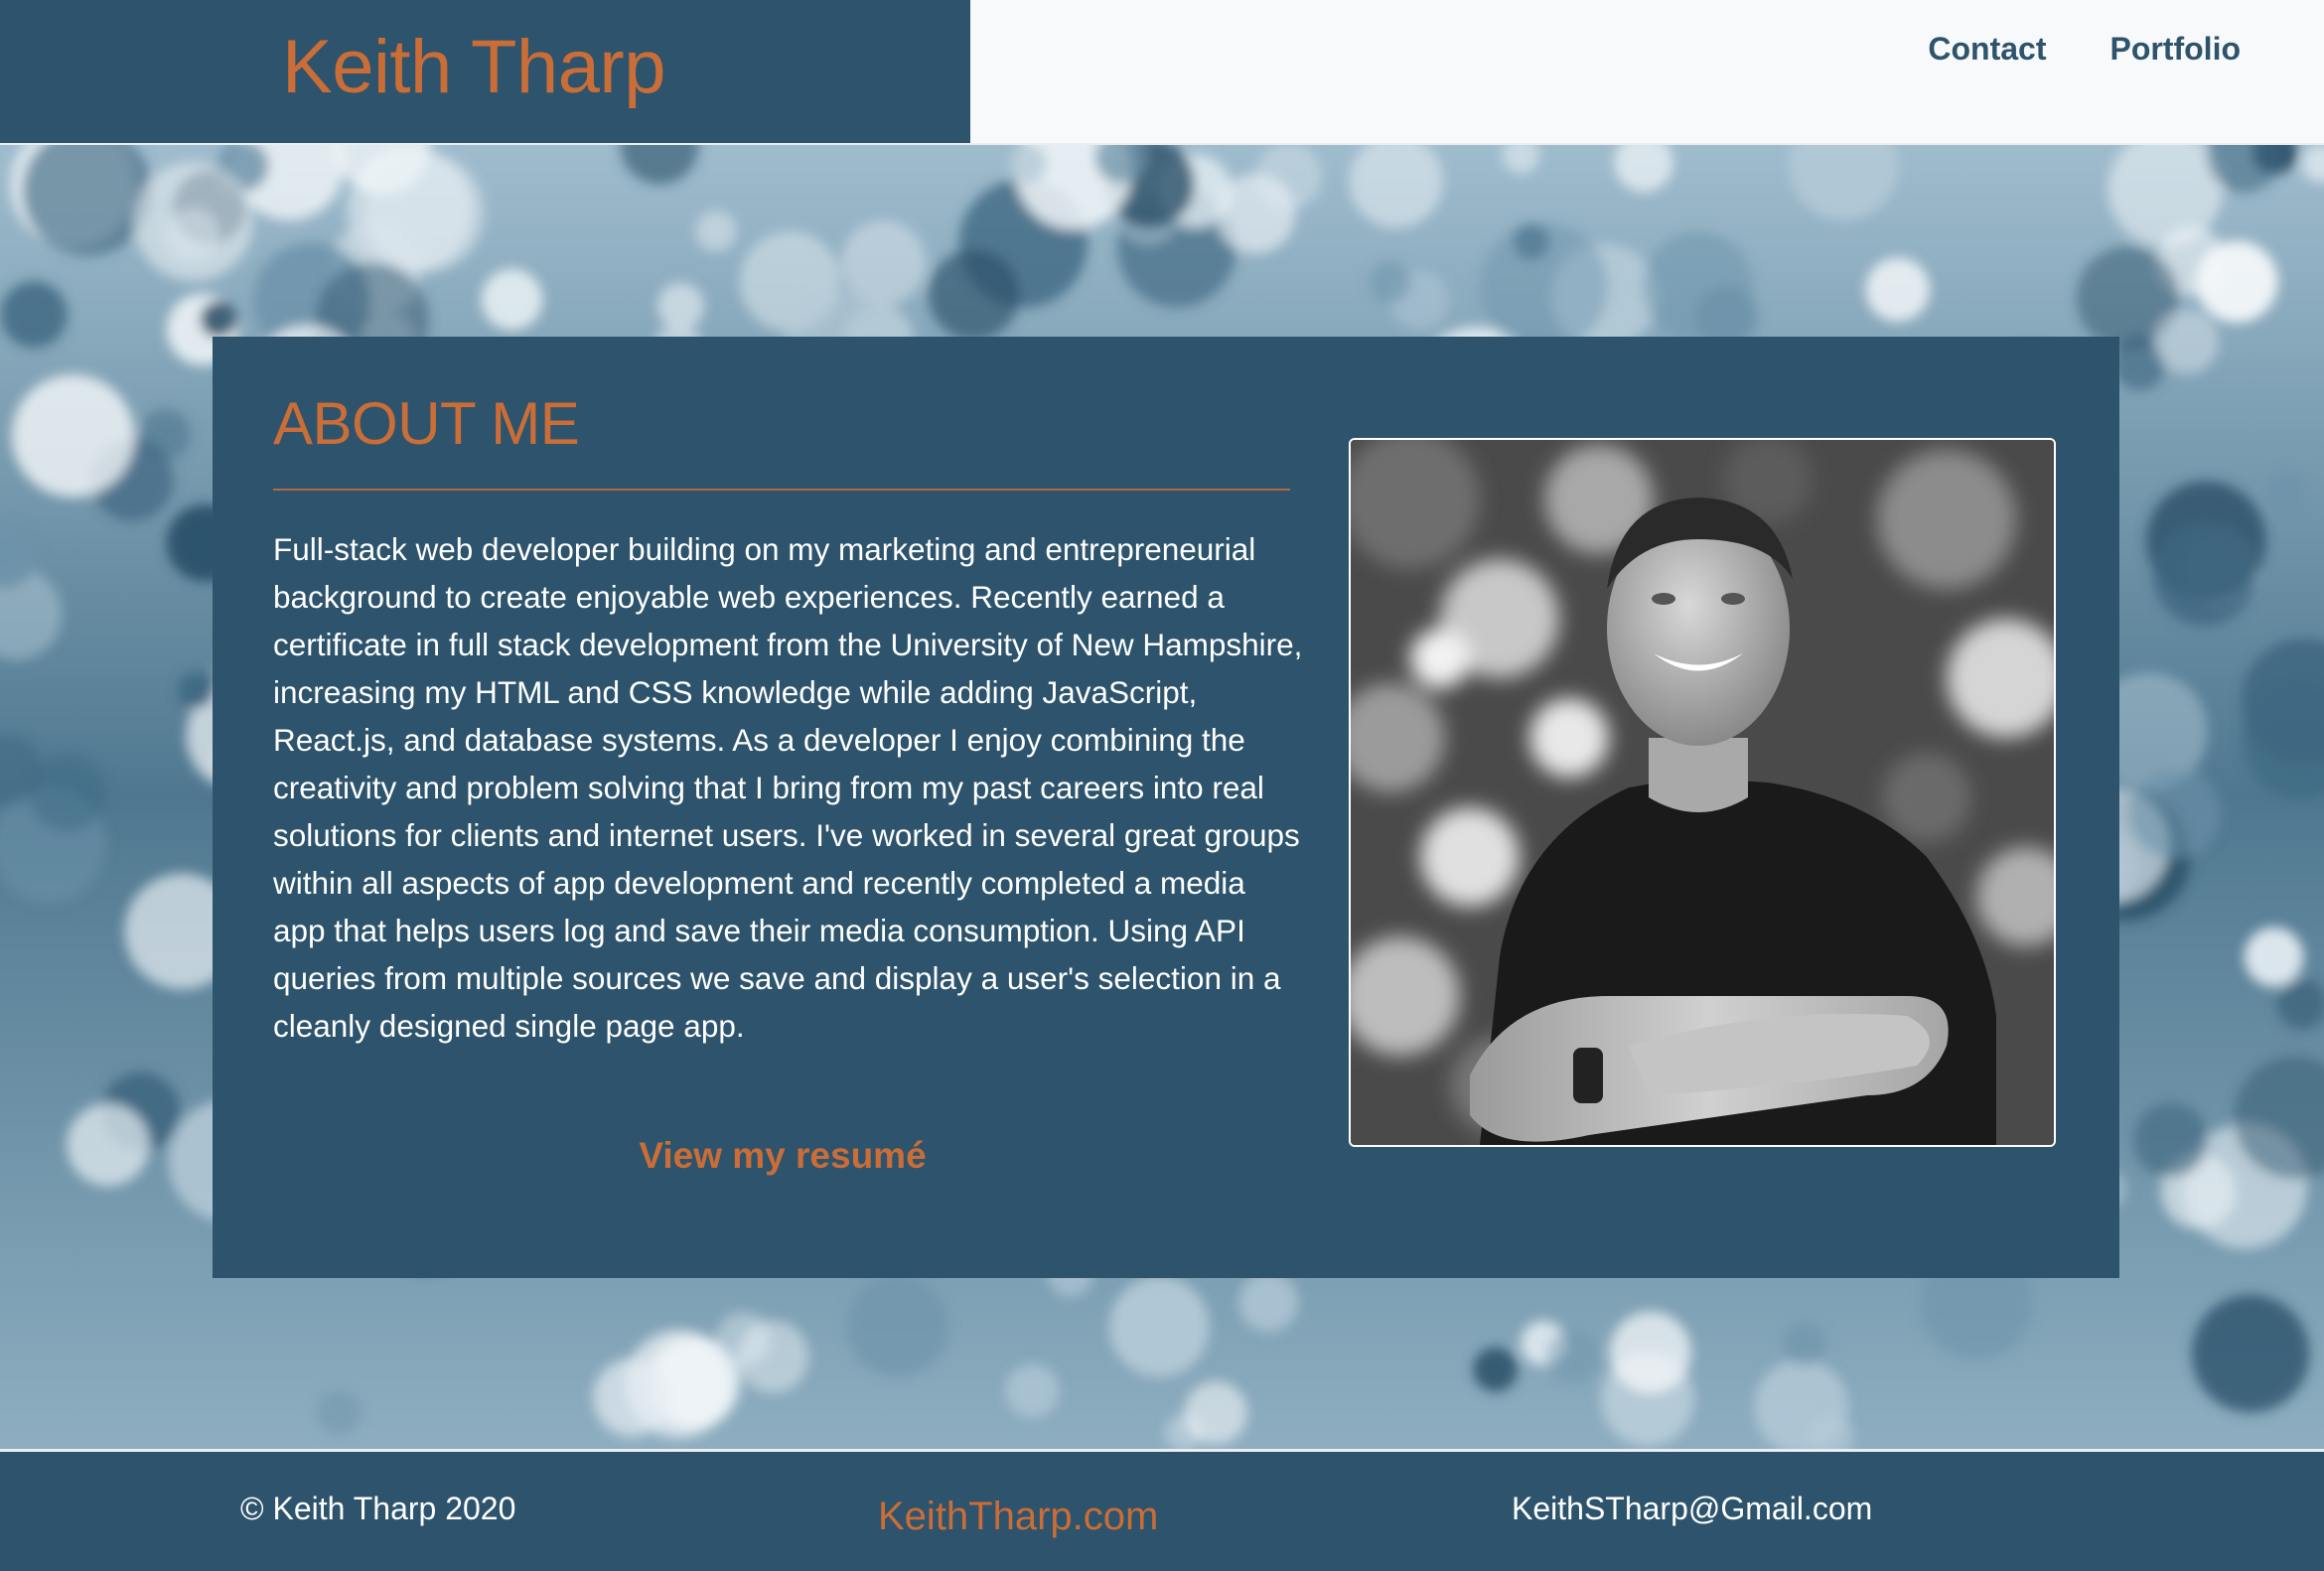  I want to click on view-resume-link: View my resumé, so click(783, 1156).